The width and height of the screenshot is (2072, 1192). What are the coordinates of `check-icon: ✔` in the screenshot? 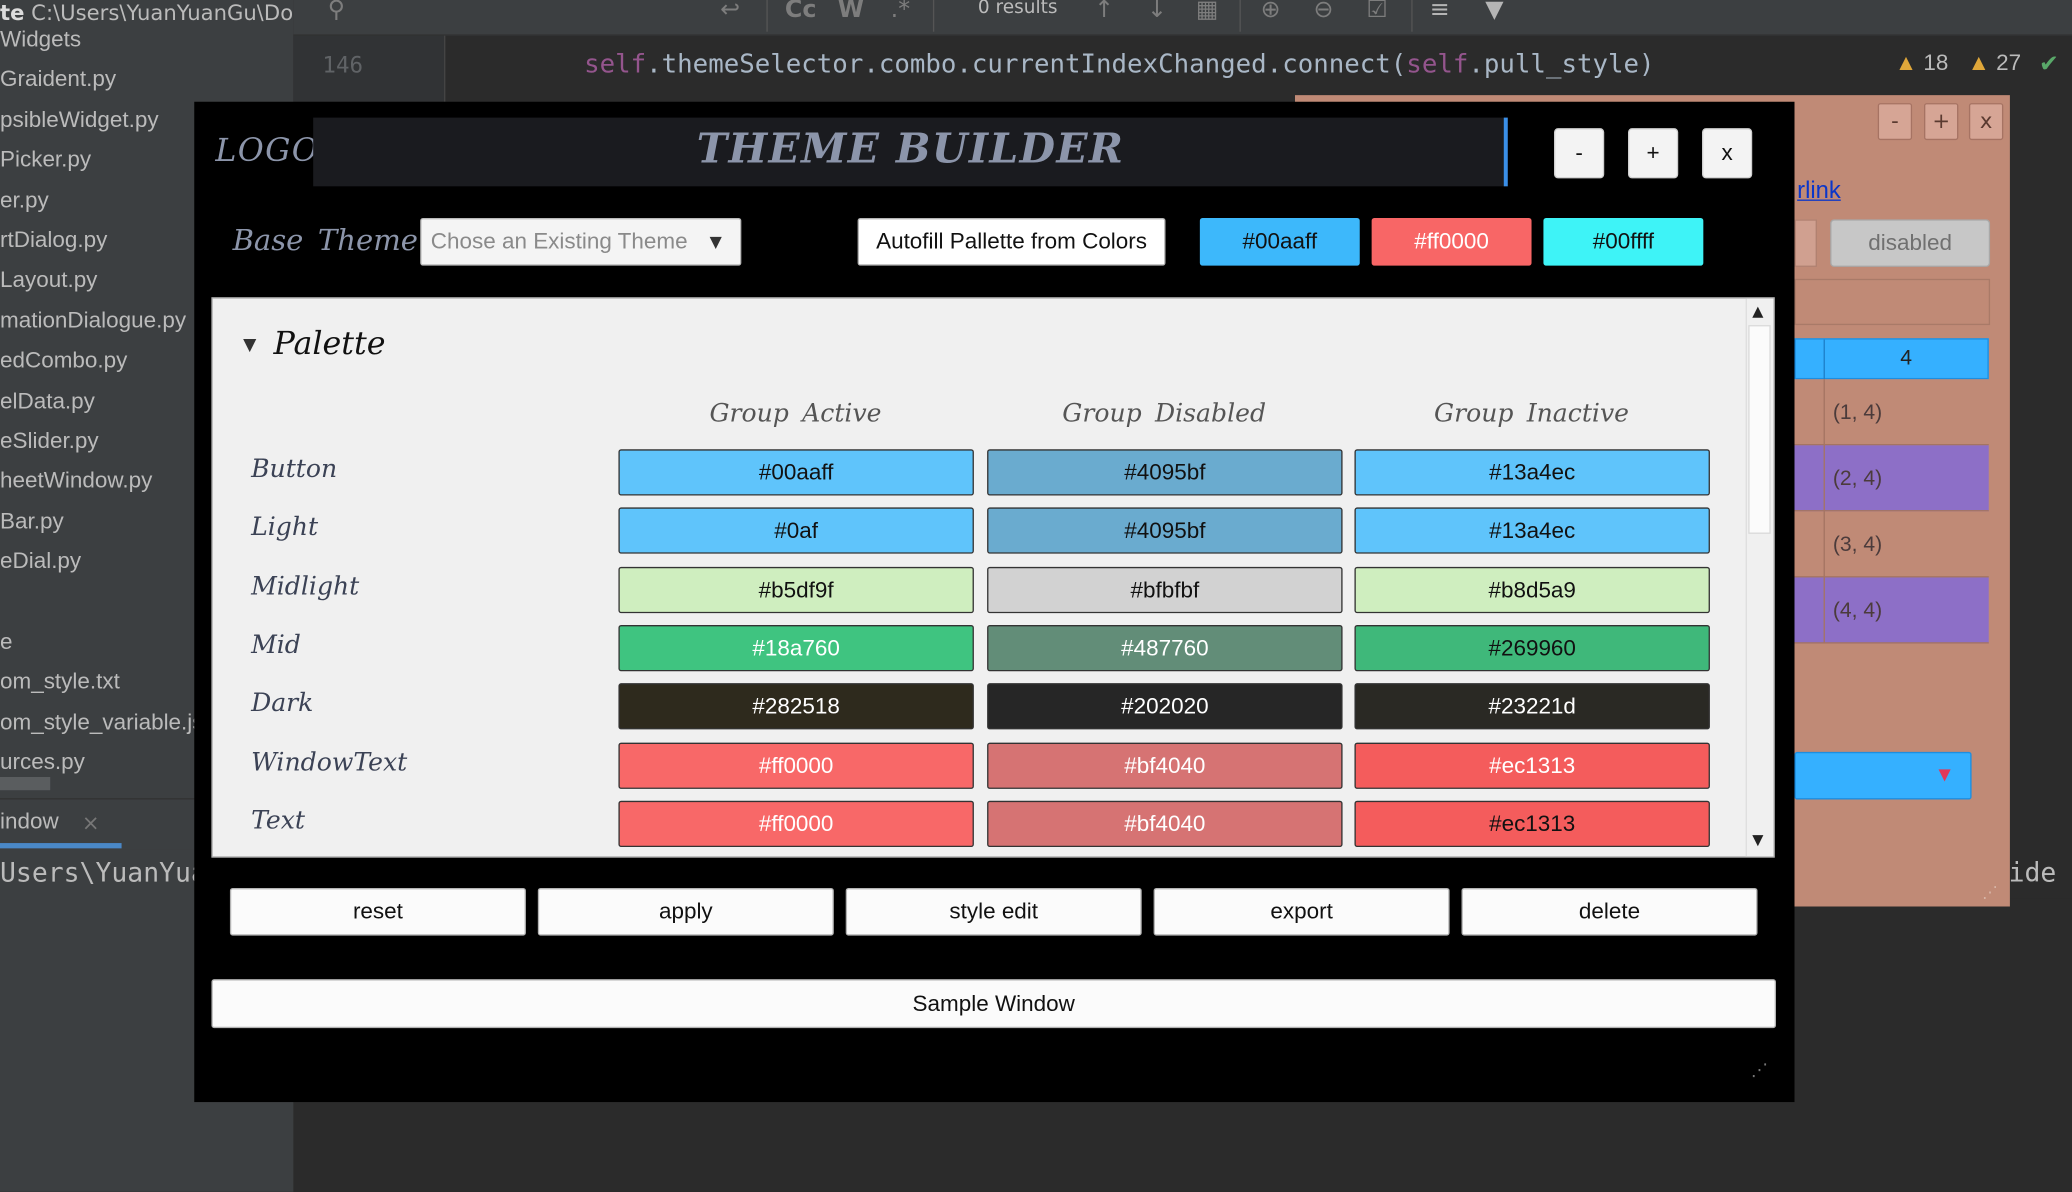 It's located at (2049, 64).